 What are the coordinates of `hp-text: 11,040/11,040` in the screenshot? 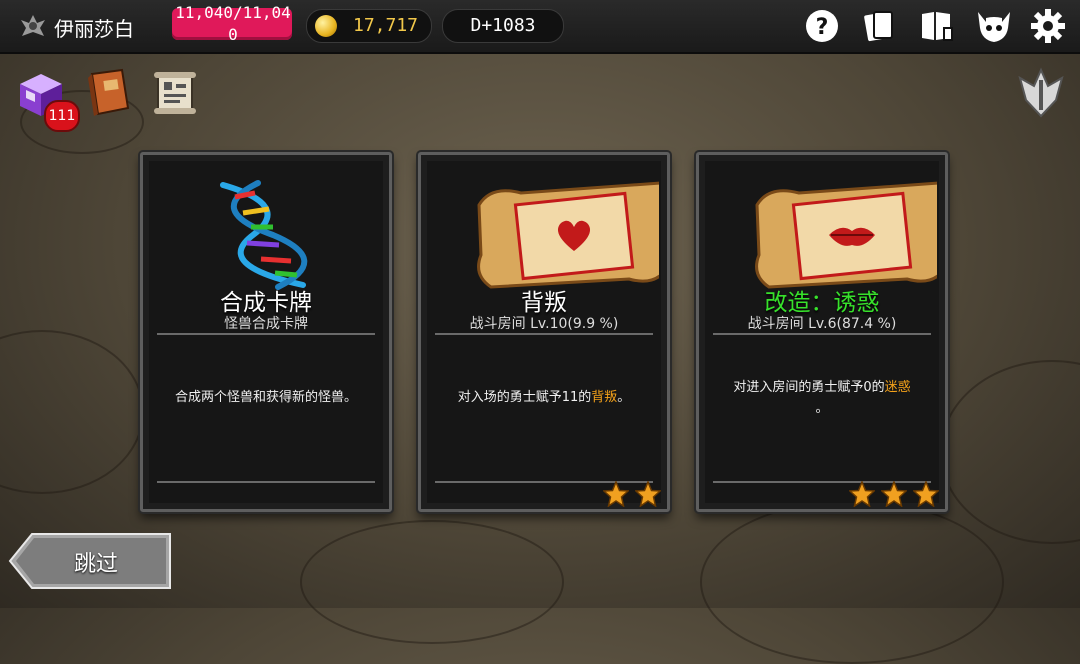 It's located at (233, 23).